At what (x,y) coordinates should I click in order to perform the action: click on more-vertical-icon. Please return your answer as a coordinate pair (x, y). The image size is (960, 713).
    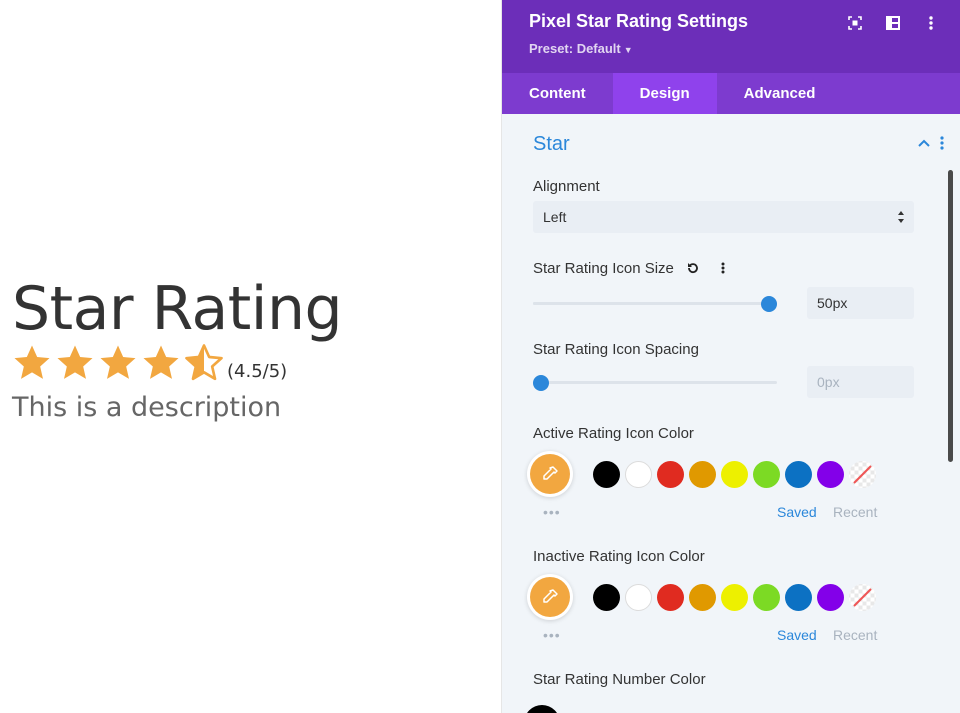
    Looking at the image, I should click on (931, 23).